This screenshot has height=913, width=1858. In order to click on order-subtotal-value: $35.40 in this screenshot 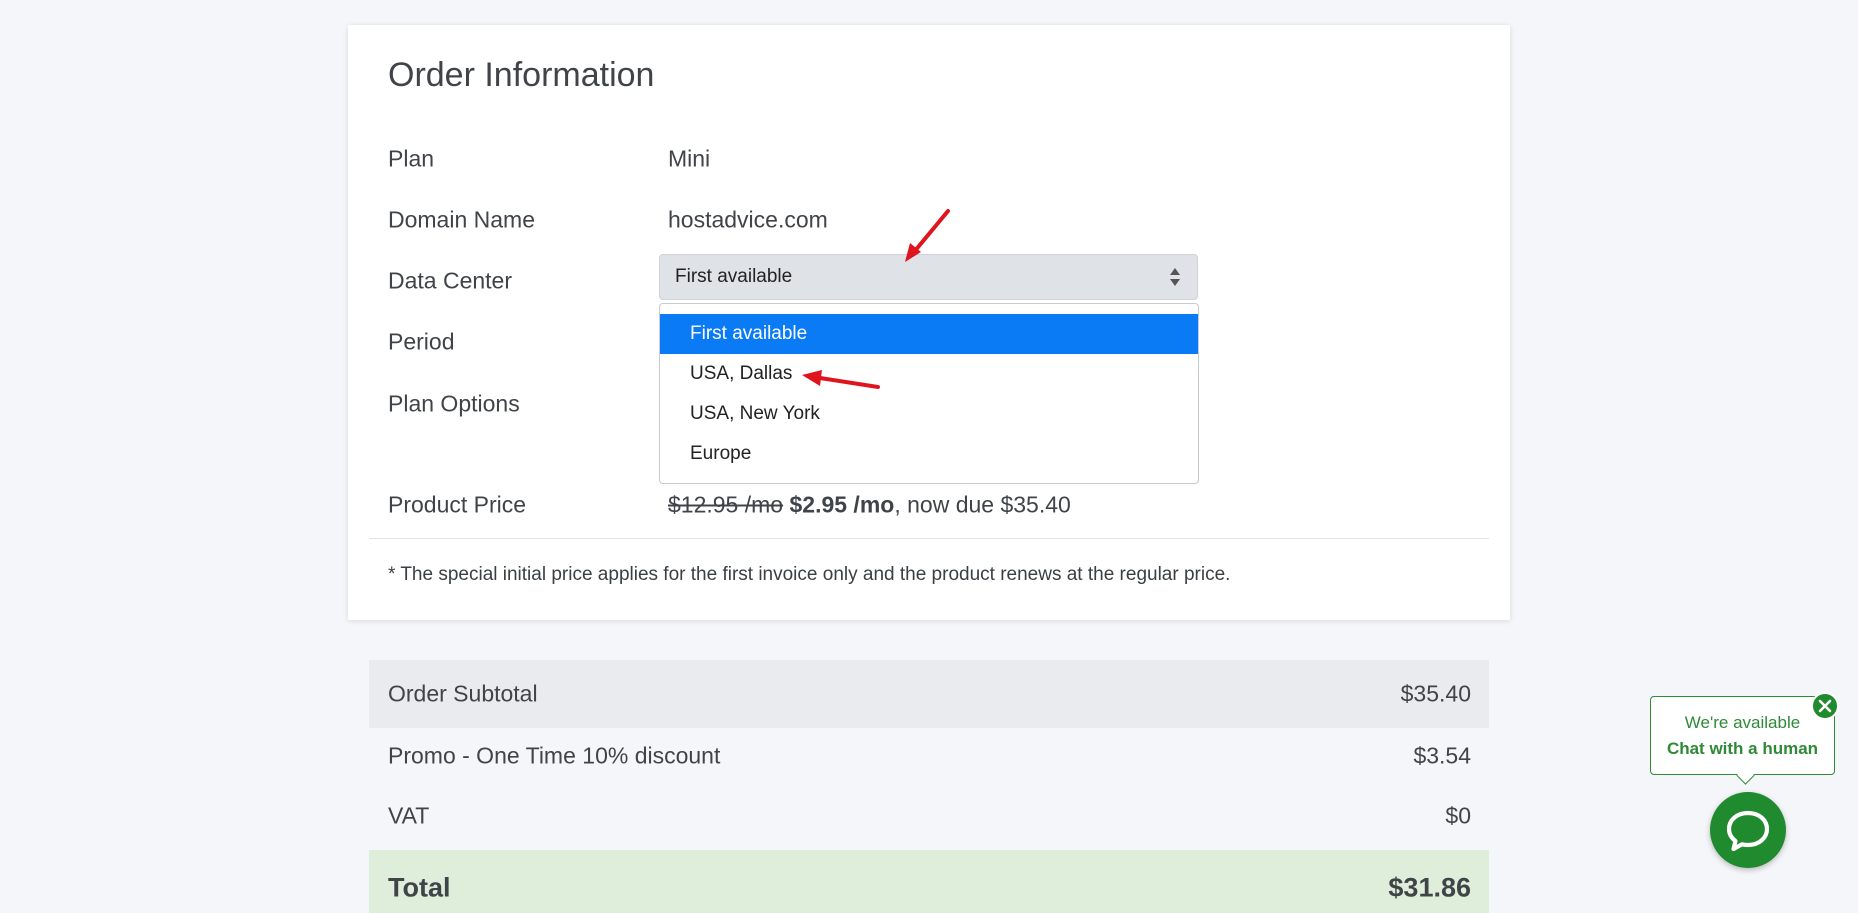, I will do `click(1435, 693)`.